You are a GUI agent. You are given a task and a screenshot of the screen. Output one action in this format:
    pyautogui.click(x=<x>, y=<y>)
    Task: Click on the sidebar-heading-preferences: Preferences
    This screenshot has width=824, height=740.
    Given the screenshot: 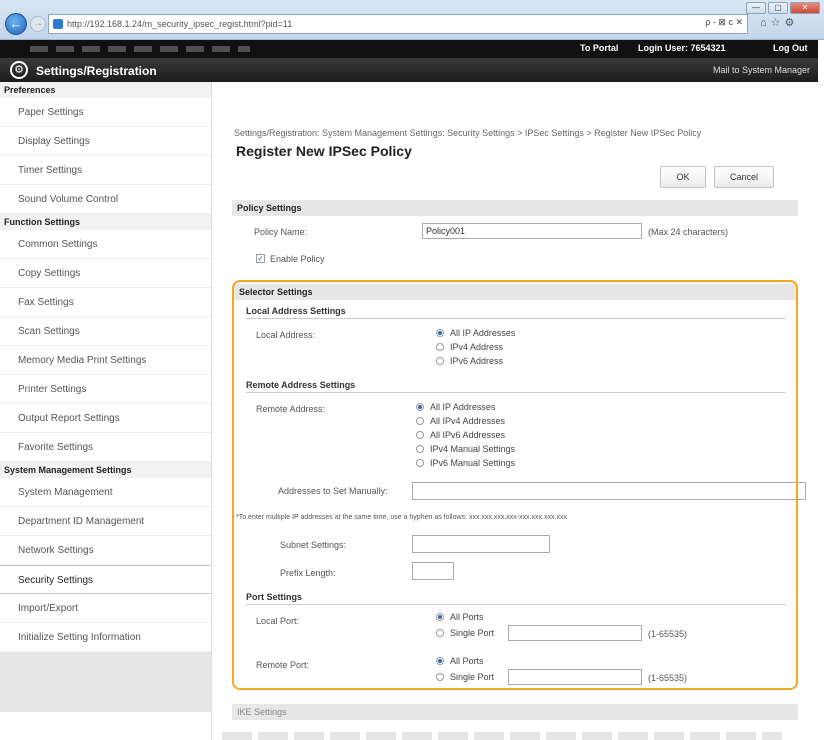 What is the action you would take?
    pyautogui.click(x=105, y=90)
    